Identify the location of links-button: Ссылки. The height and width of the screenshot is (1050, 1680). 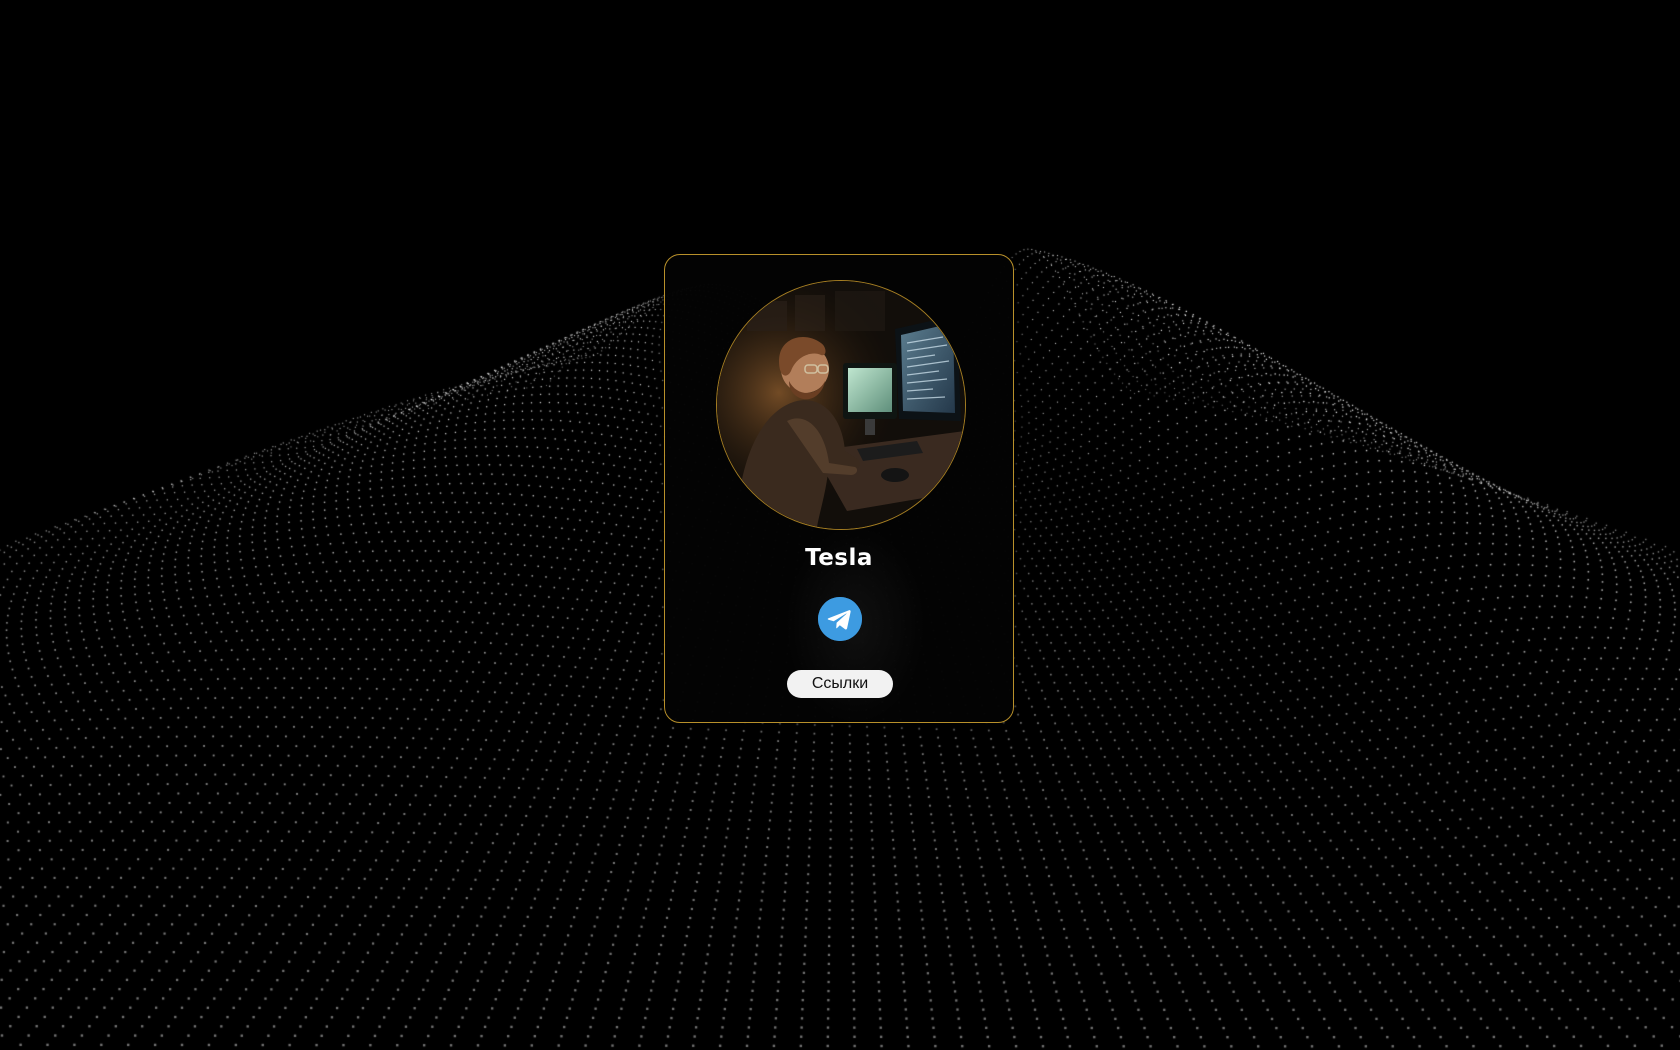
(840, 684).